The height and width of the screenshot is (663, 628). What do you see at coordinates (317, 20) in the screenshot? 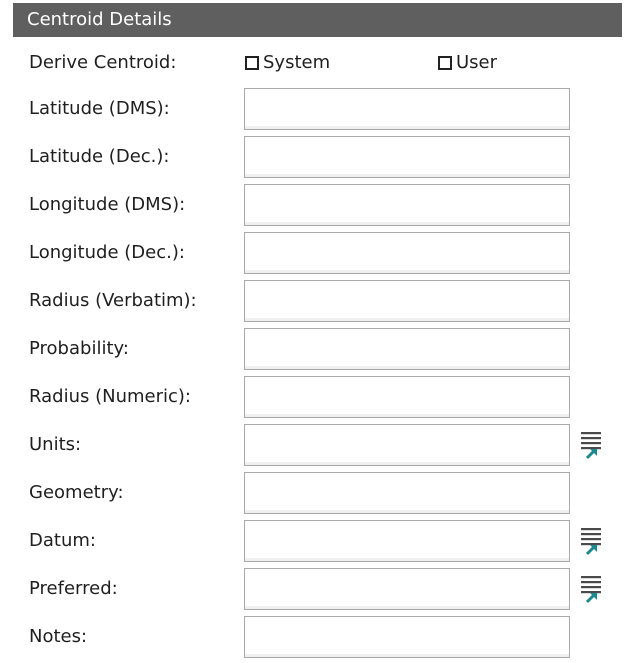
I see `section-header: Centroid Details` at bounding box center [317, 20].